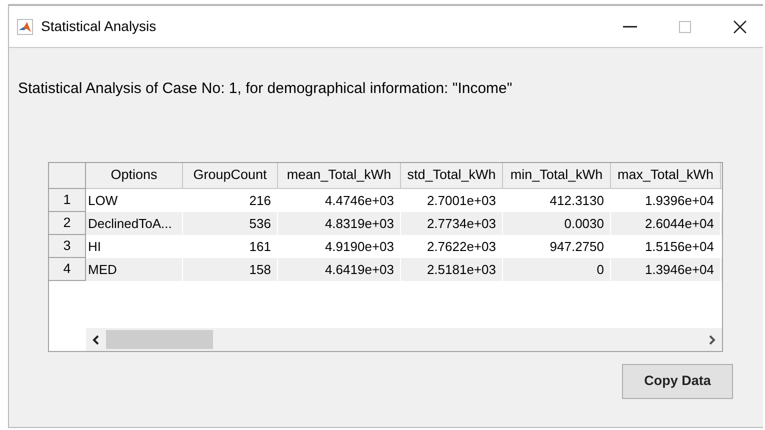 This screenshot has width=765, height=430. I want to click on scrollbar-thumb, so click(159, 339).